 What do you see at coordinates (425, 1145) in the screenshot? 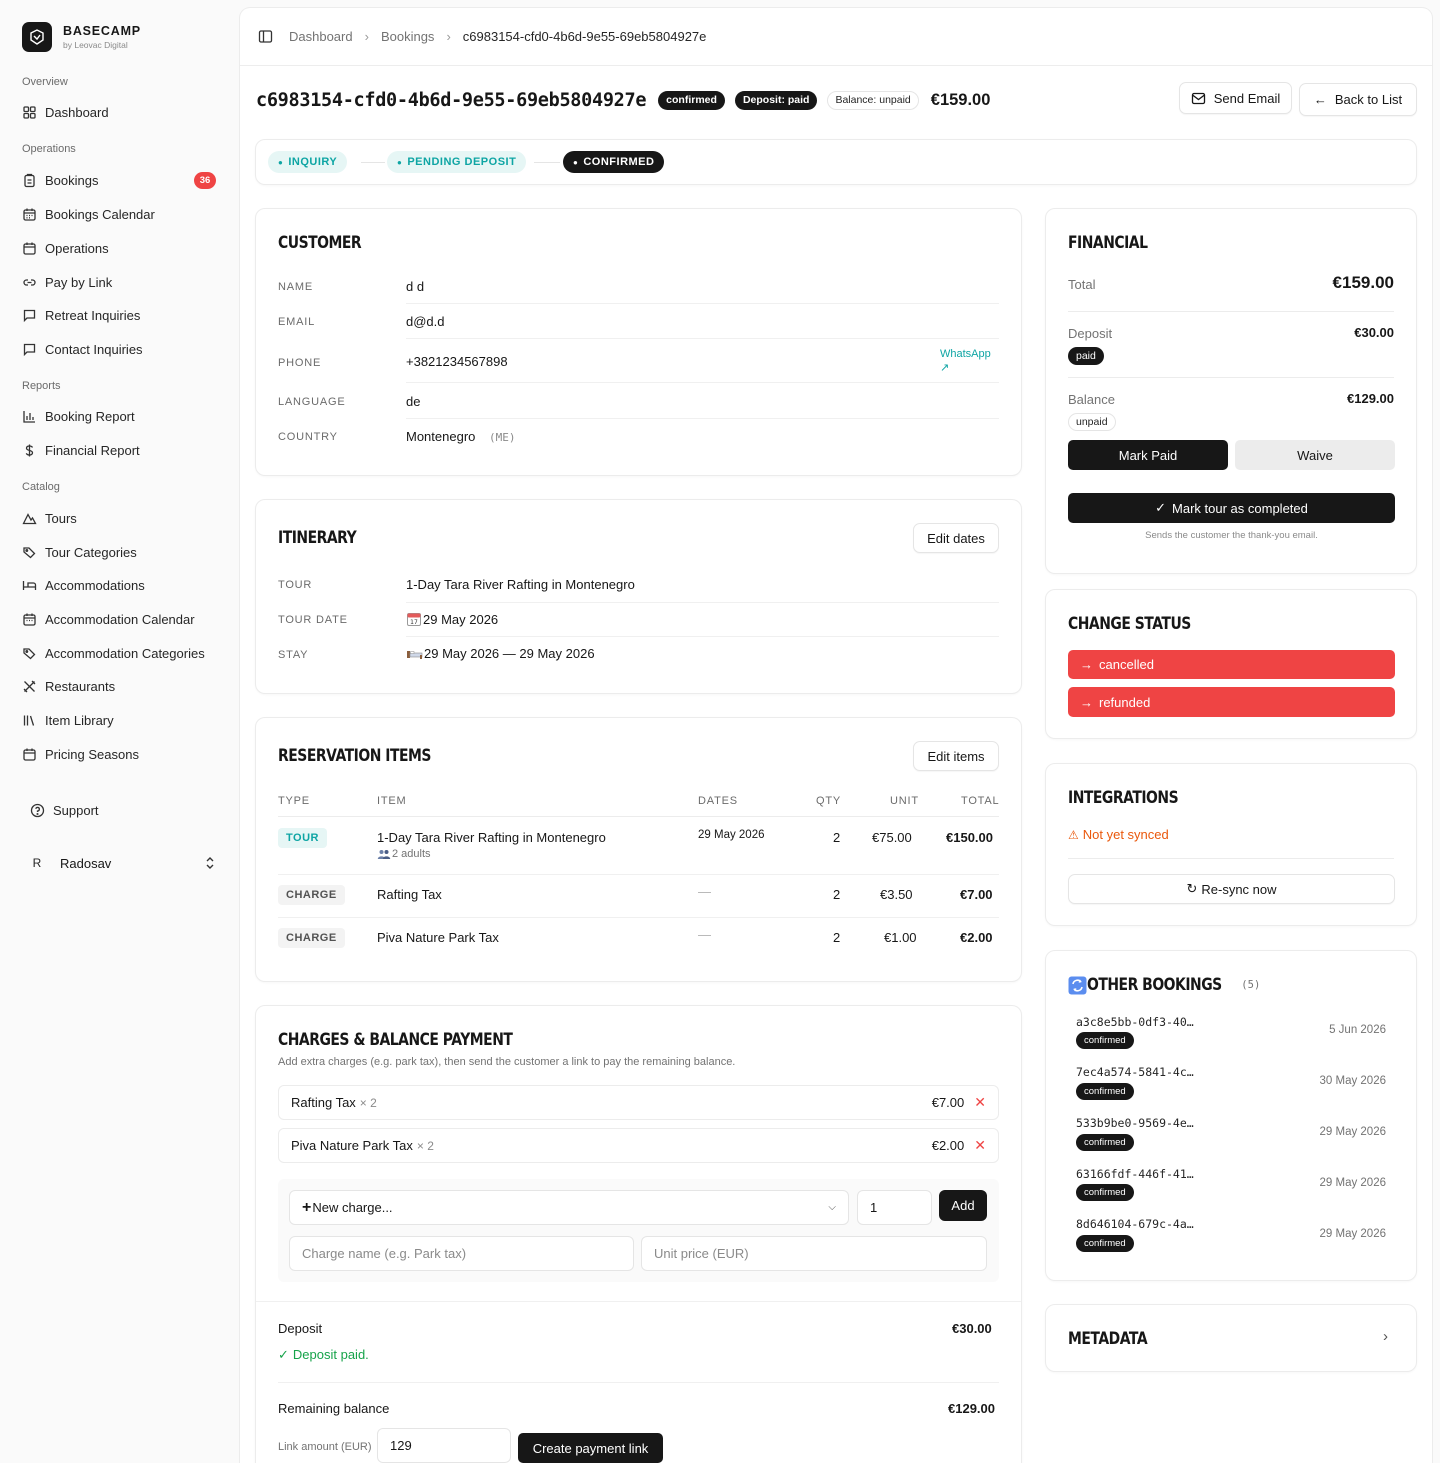
I see `charge-qty: × 2` at bounding box center [425, 1145].